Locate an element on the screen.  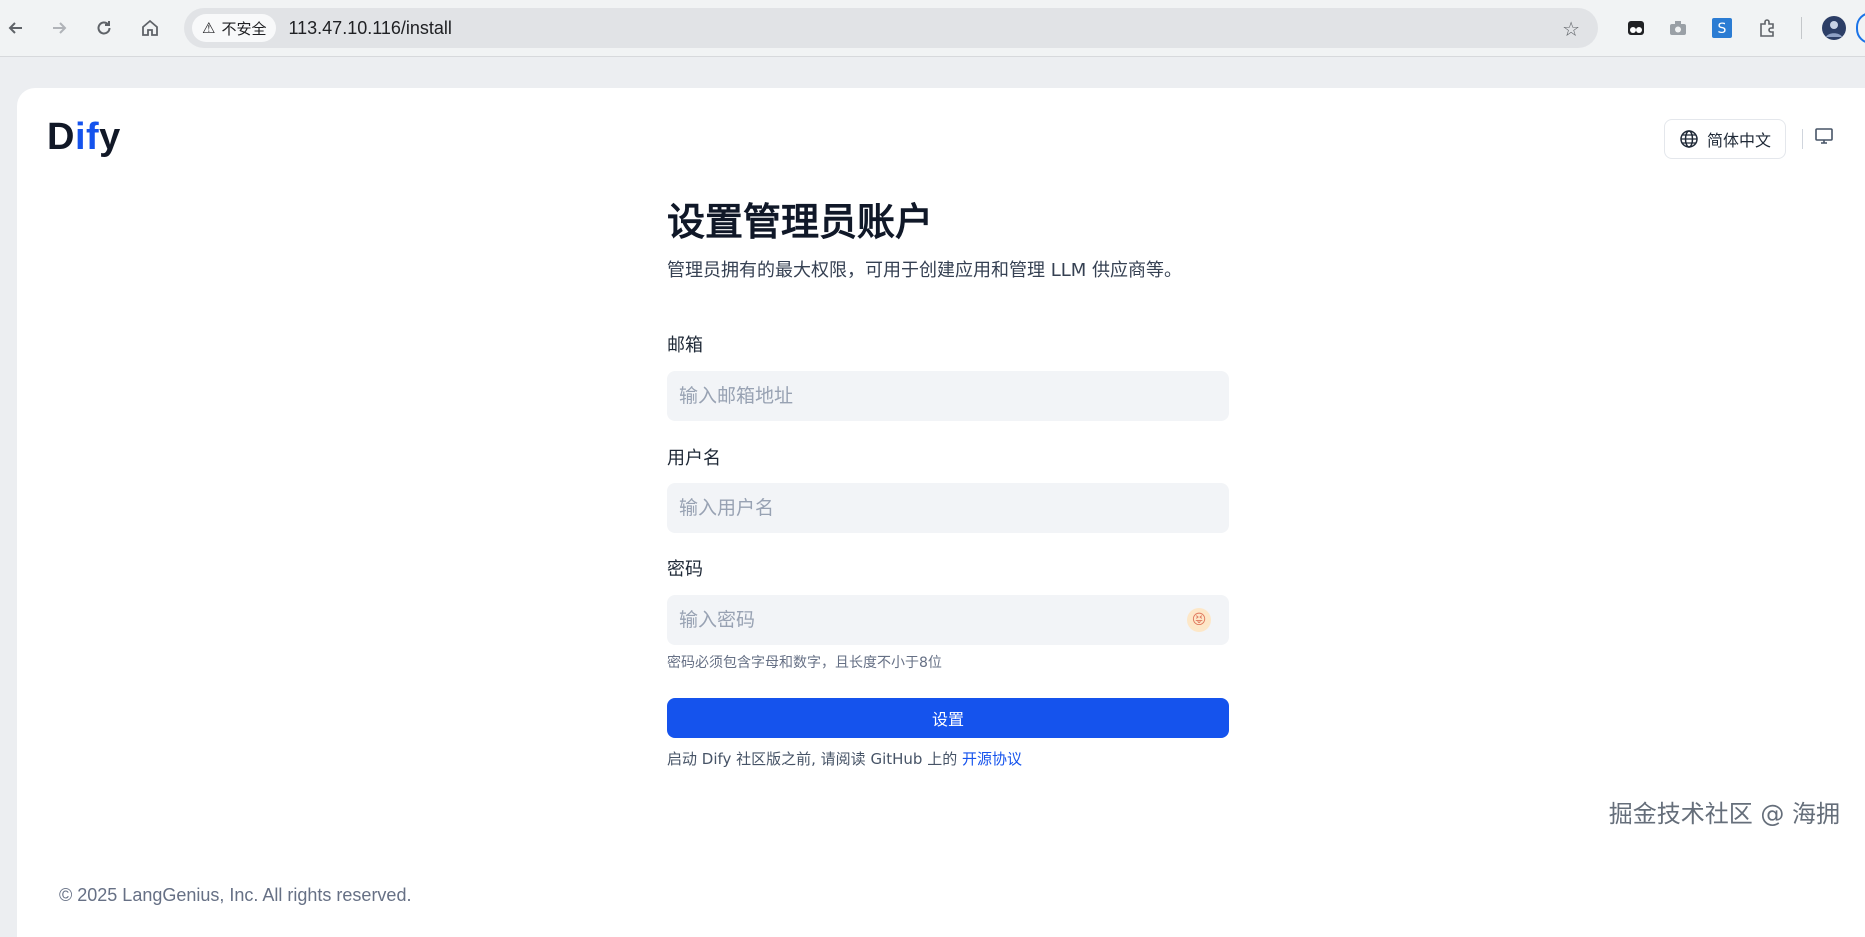
toolbar-separator is located at coordinates (1801, 28).